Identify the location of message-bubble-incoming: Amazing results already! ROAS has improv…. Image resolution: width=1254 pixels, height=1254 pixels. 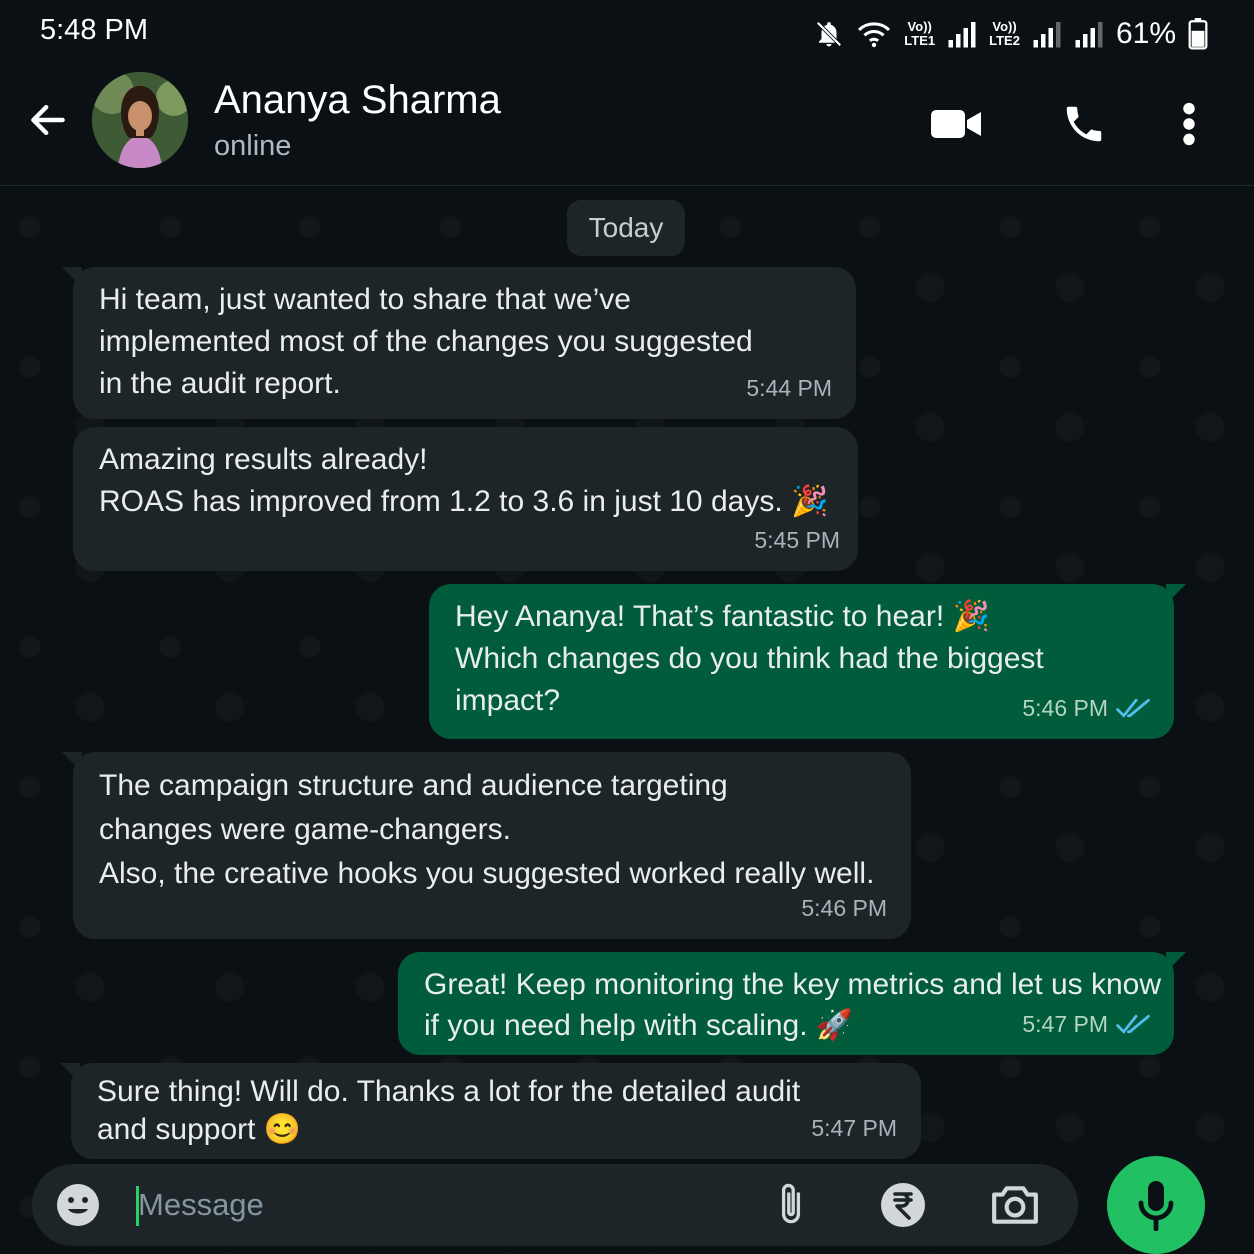
(465, 499).